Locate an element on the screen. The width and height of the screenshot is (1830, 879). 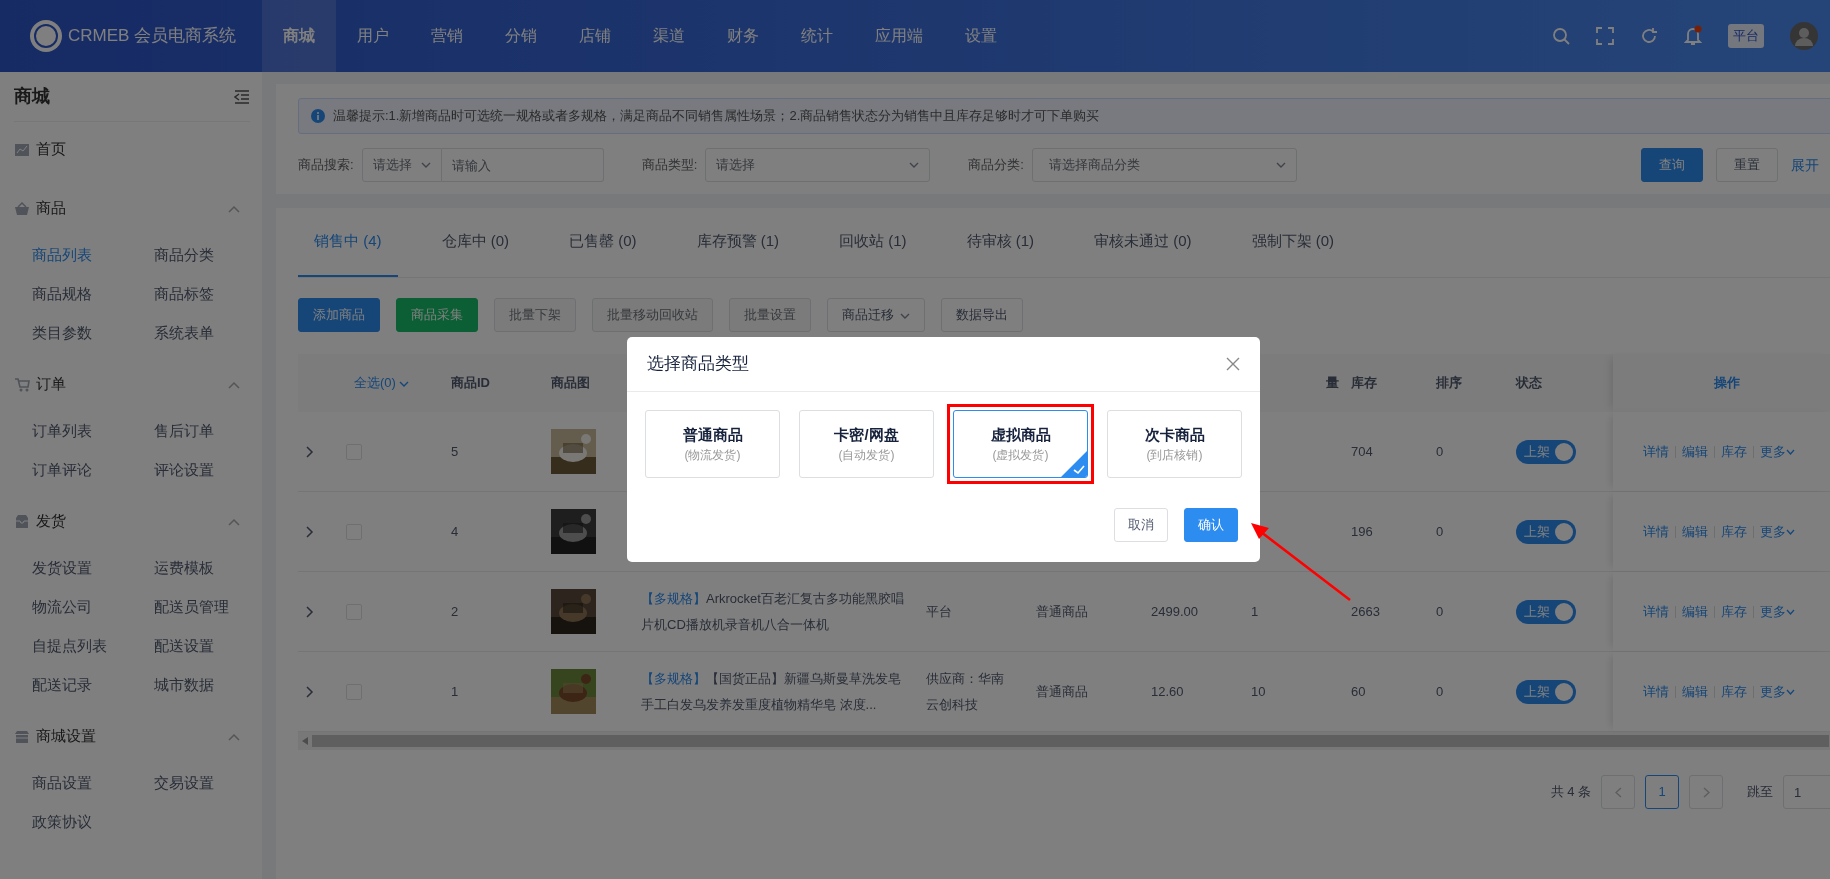
nav-tab: 统计 is located at coordinates (817, 36).